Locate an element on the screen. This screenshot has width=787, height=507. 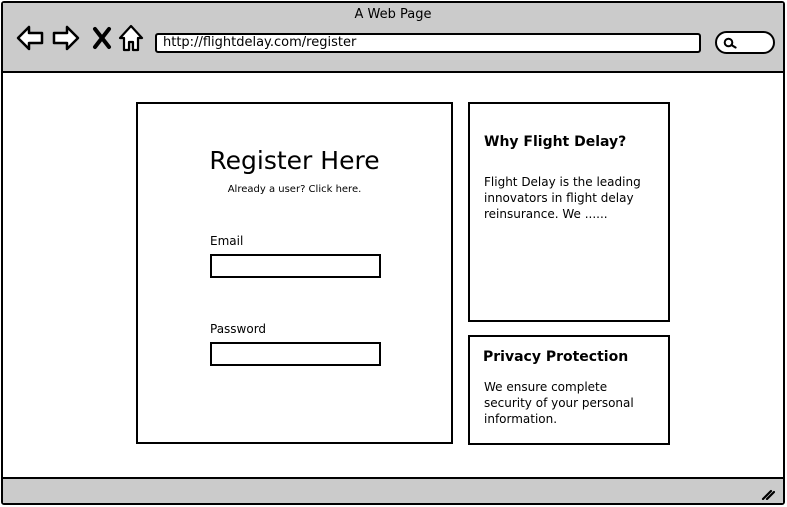
login-link: Already a user? Click here. is located at coordinates (294, 189).